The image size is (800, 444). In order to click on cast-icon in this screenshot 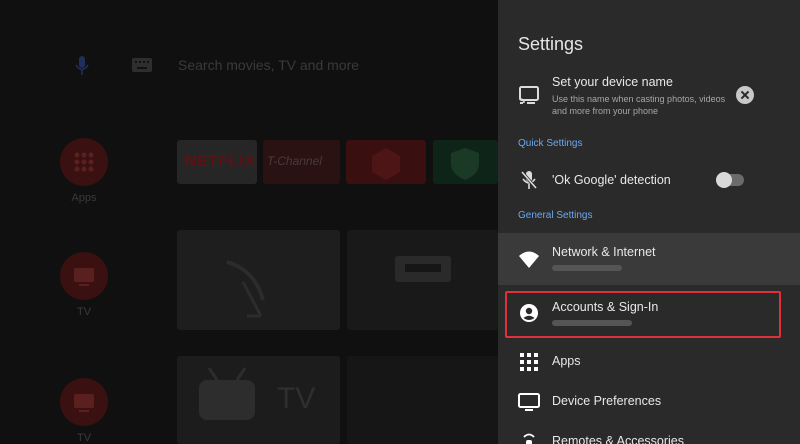, I will do `click(529, 95)`.